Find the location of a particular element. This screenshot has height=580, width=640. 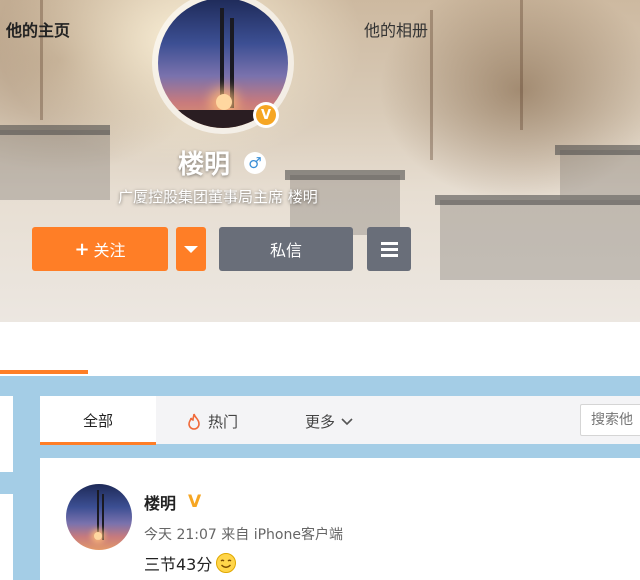

post-author-name: 楼明 is located at coordinates (160, 502).